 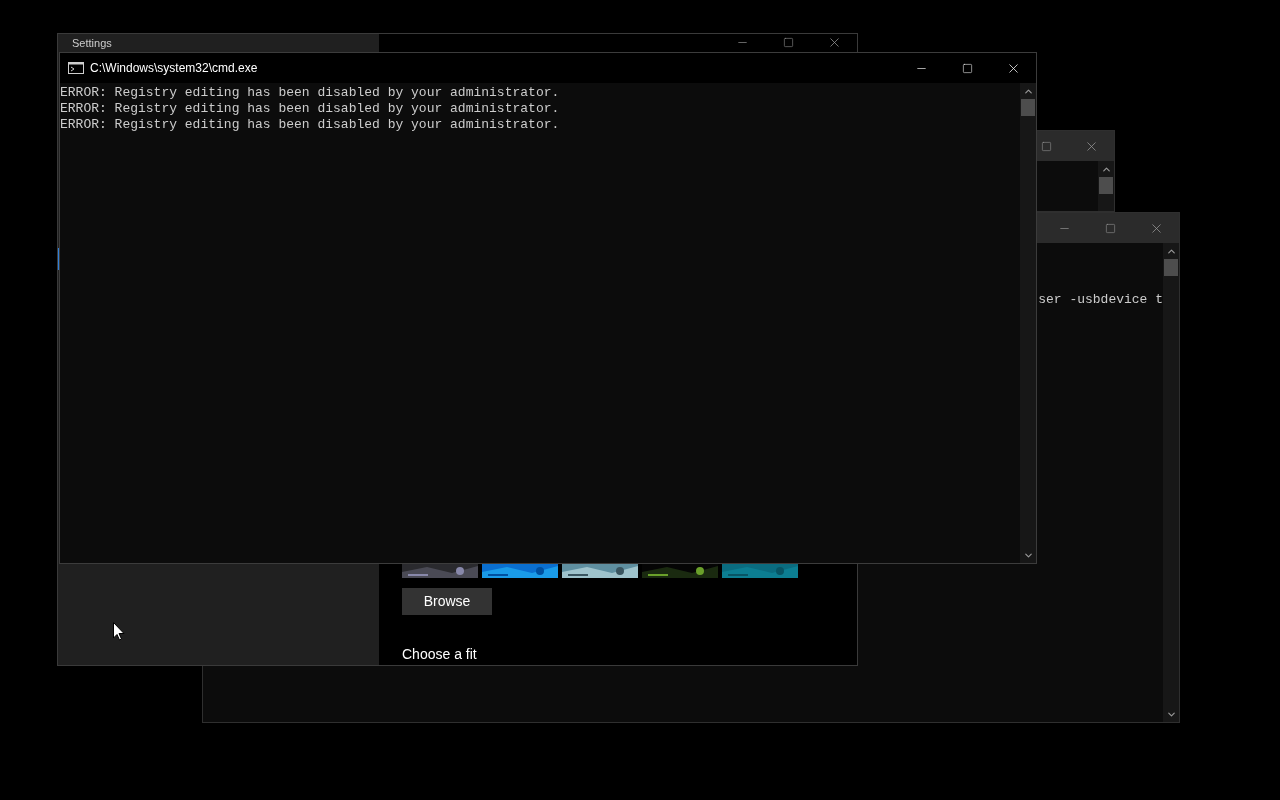 I want to click on window-title: C:\Windows\system32\cmd.exe, so click(x=174, y=68).